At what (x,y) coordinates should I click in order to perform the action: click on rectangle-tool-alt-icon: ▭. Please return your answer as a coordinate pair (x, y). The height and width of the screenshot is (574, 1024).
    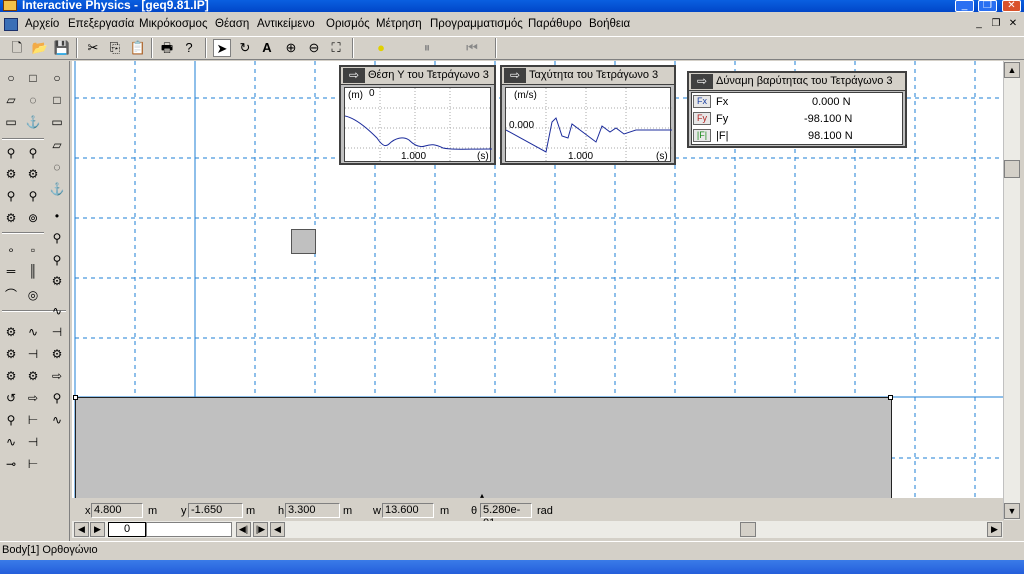
    Looking at the image, I should click on (57, 122).